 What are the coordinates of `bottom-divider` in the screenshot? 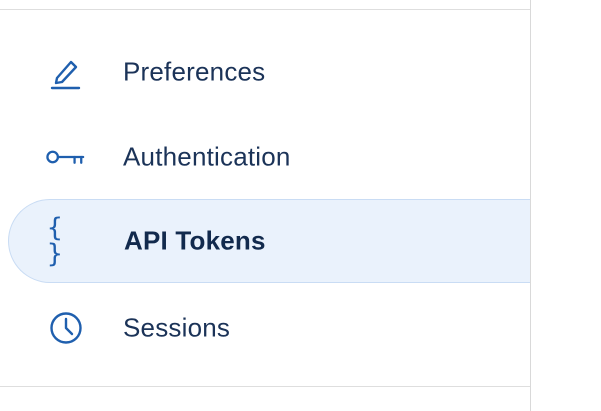 It's located at (265, 386).